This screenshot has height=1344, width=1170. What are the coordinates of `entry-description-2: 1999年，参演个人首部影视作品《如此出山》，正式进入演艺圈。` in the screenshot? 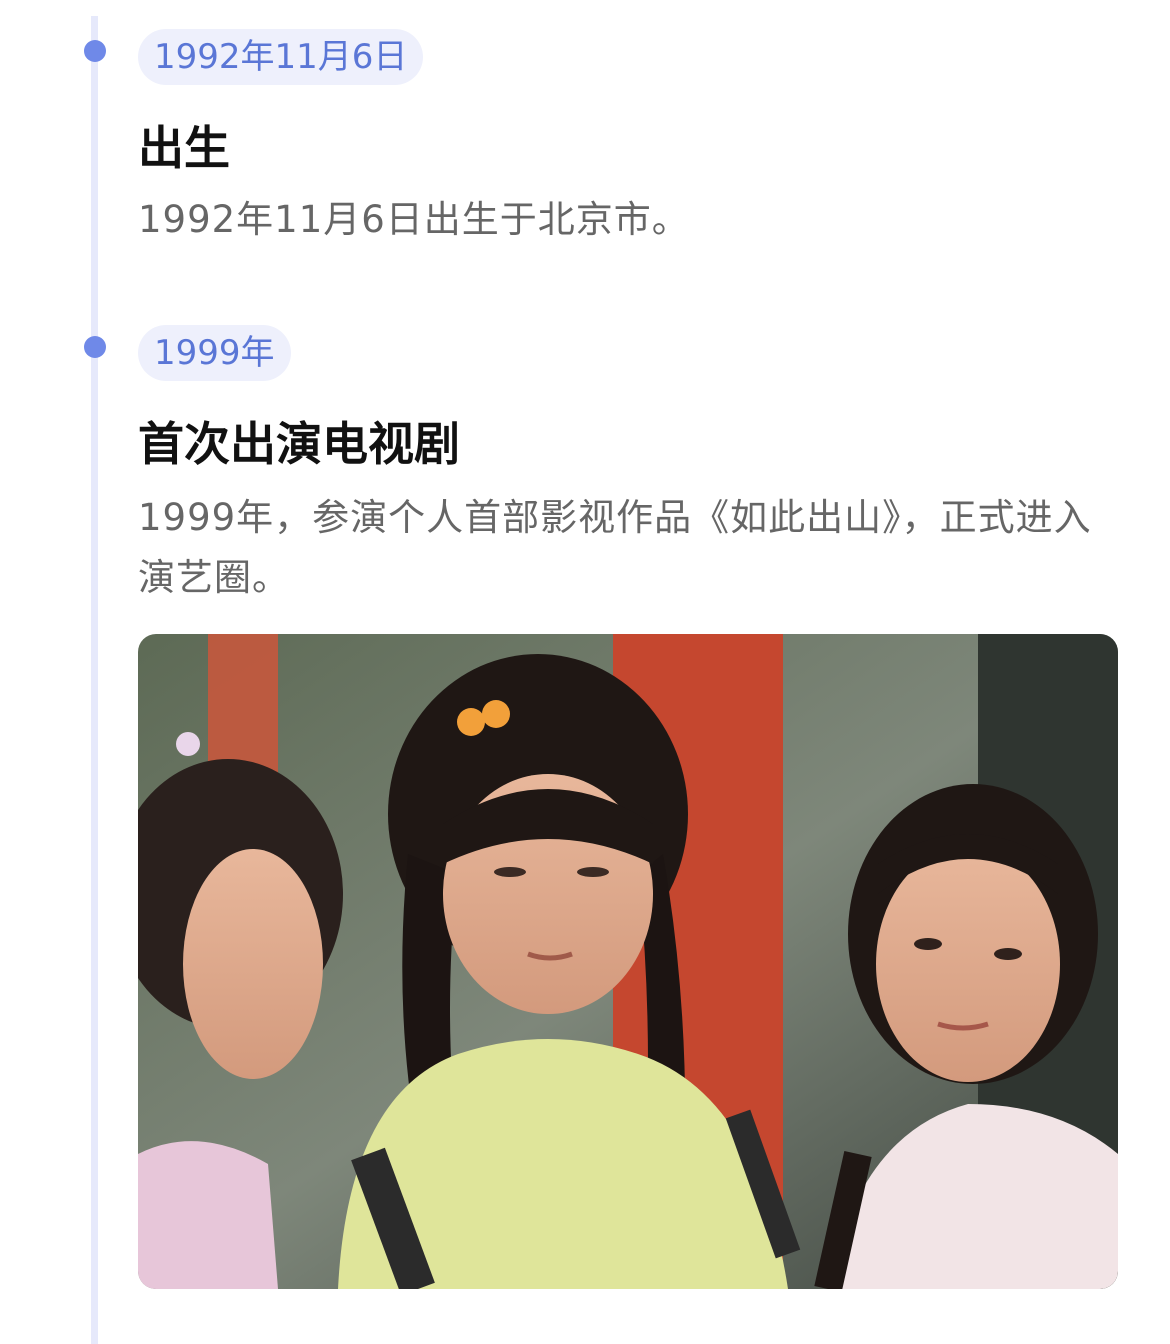 It's located at (615, 547).